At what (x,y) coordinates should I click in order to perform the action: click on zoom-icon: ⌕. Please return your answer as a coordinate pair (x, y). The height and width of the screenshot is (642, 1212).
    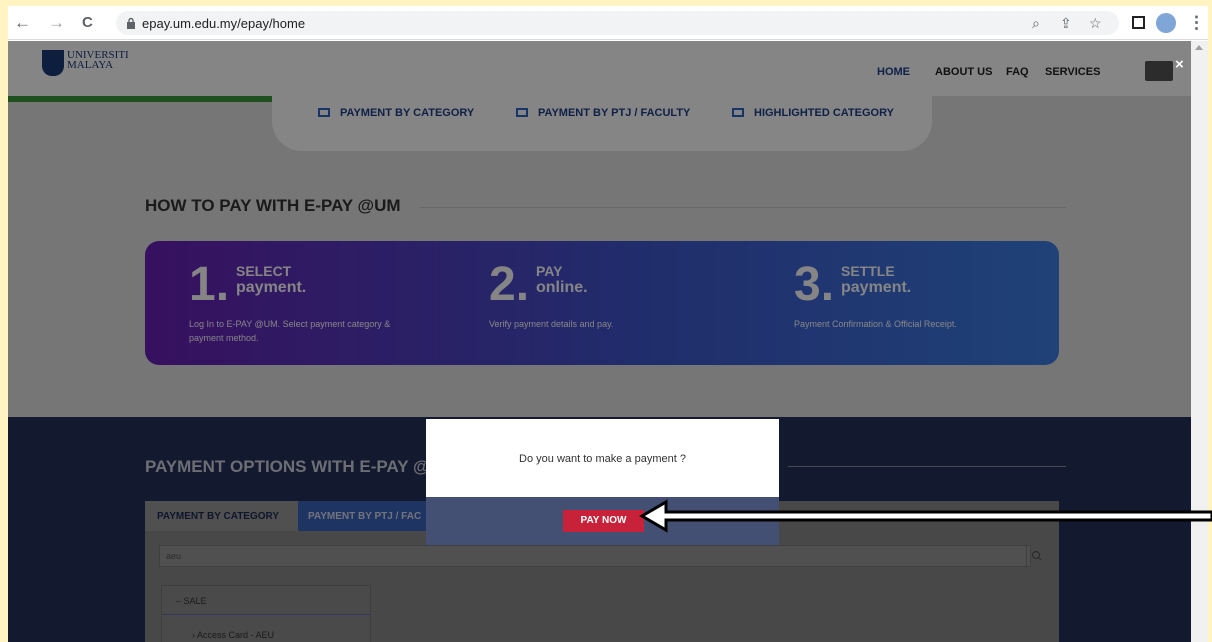
    Looking at the image, I should click on (1036, 23).